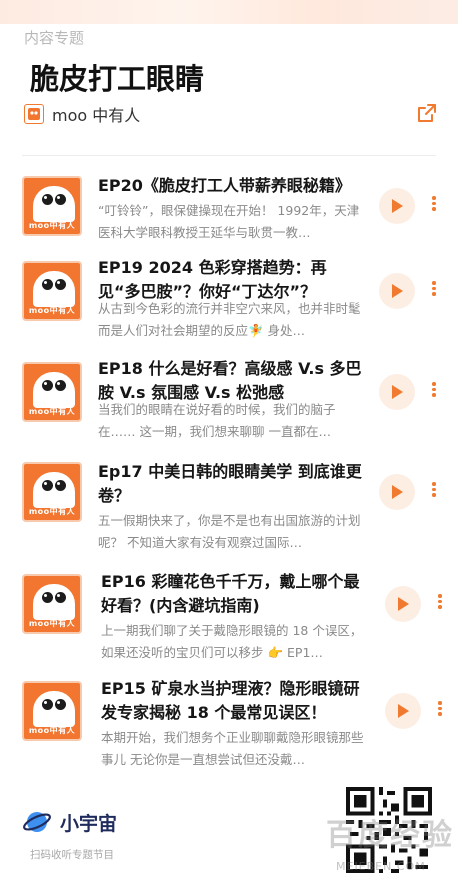 The image size is (458, 892). Describe the element at coordinates (72, 855) in the screenshot. I see `brand-subtitle: 扫码收听专题节目` at that location.